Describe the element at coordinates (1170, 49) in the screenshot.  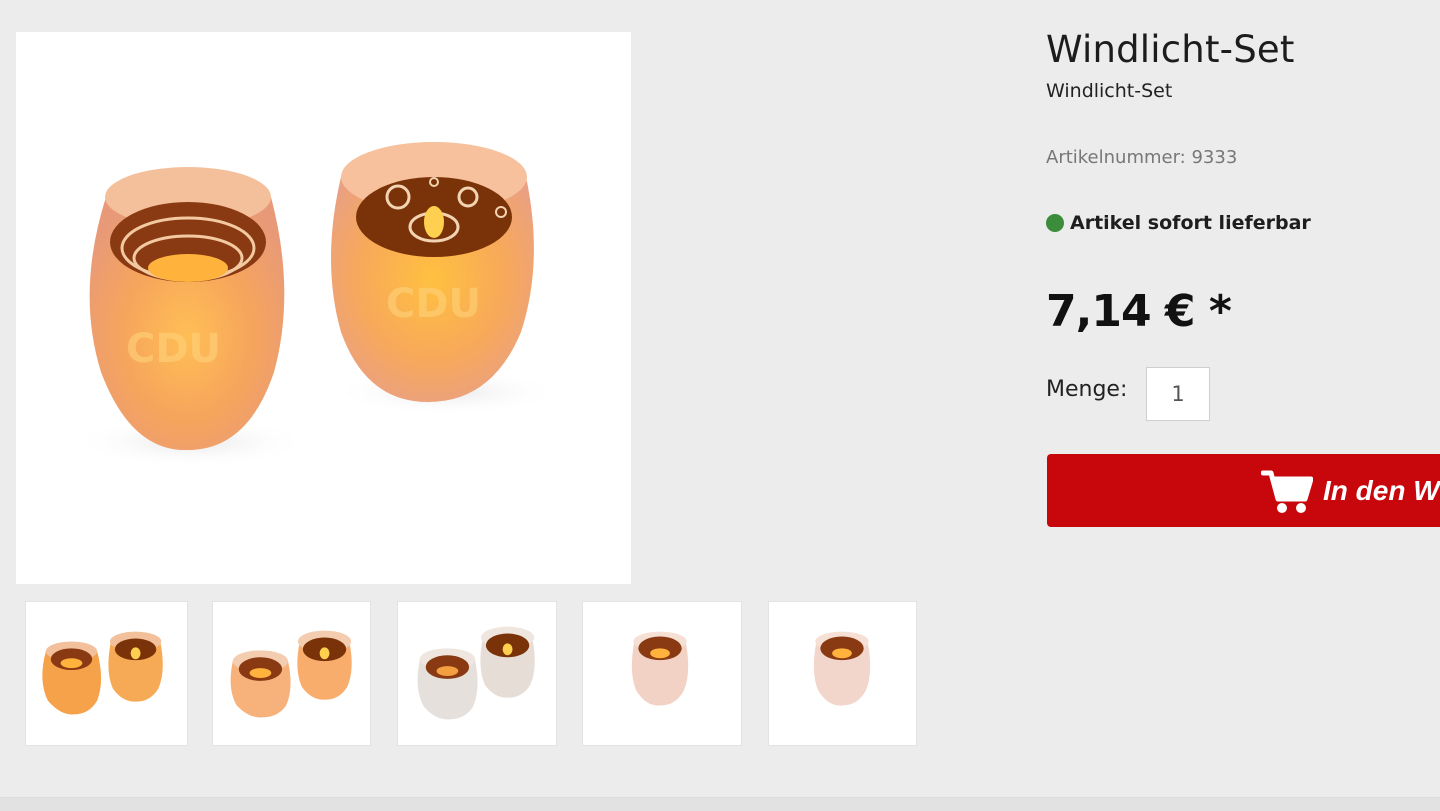
I see `product-title: Windlicht-Set` at that location.